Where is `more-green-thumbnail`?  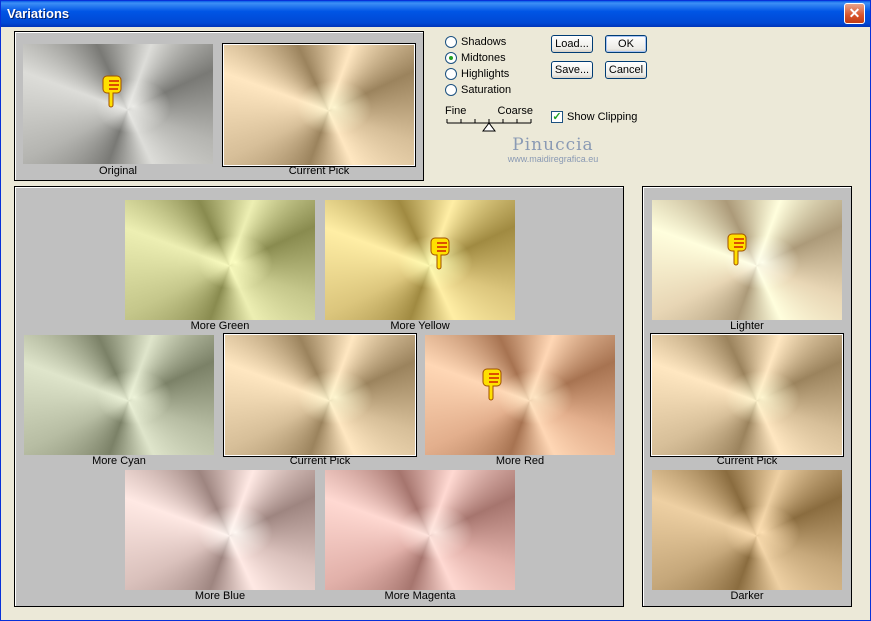
more-green-thumbnail is located at coordinates (220, 260).